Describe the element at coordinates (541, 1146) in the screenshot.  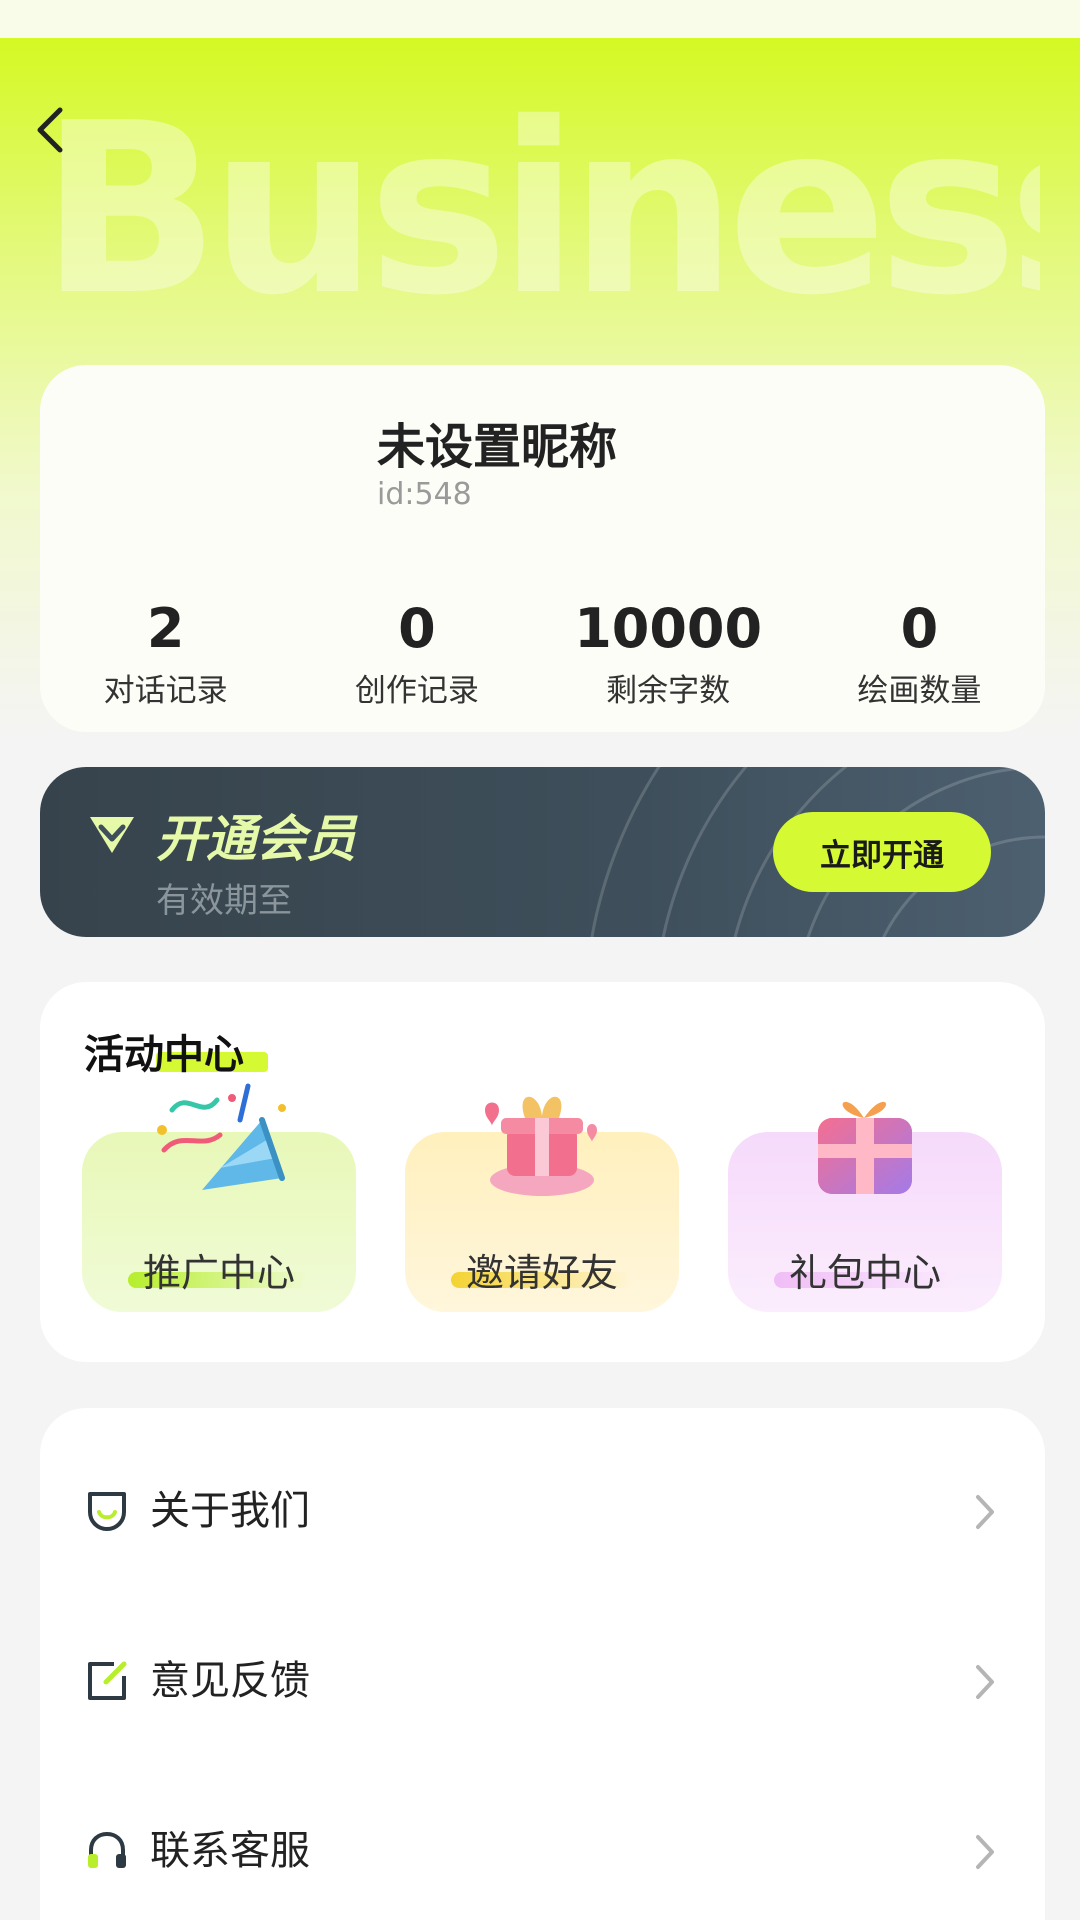
I see `gift-box-hand-icon` at that location.